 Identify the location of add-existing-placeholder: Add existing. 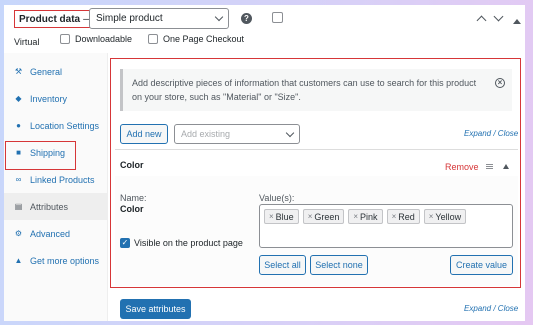
(206, 134).